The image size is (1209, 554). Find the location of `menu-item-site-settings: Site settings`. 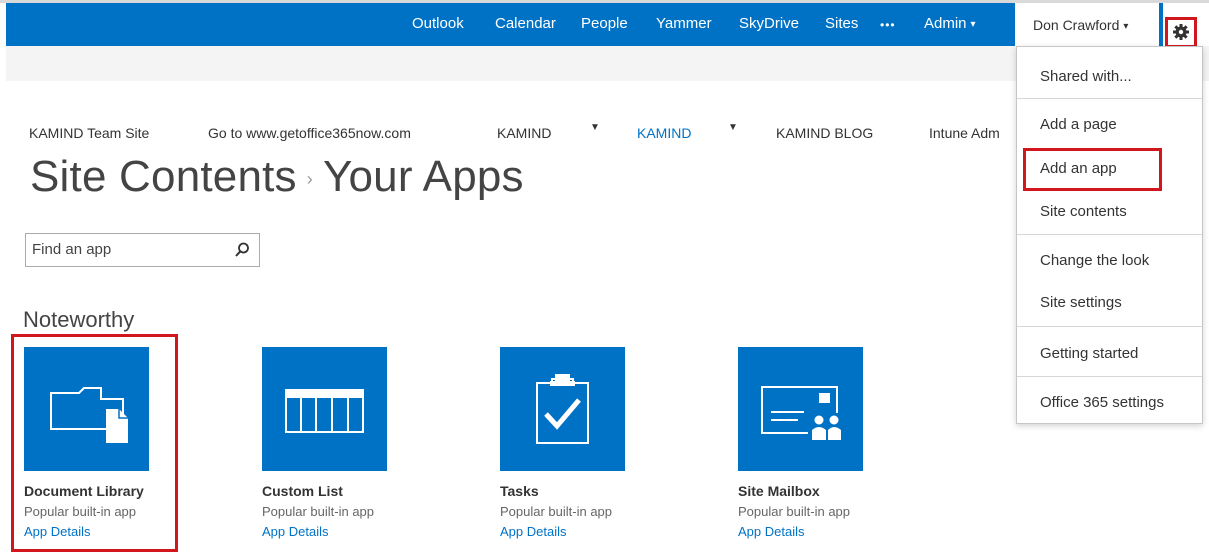

menu-item-site-settings: Site settings is located at coordinates (1081, 302).